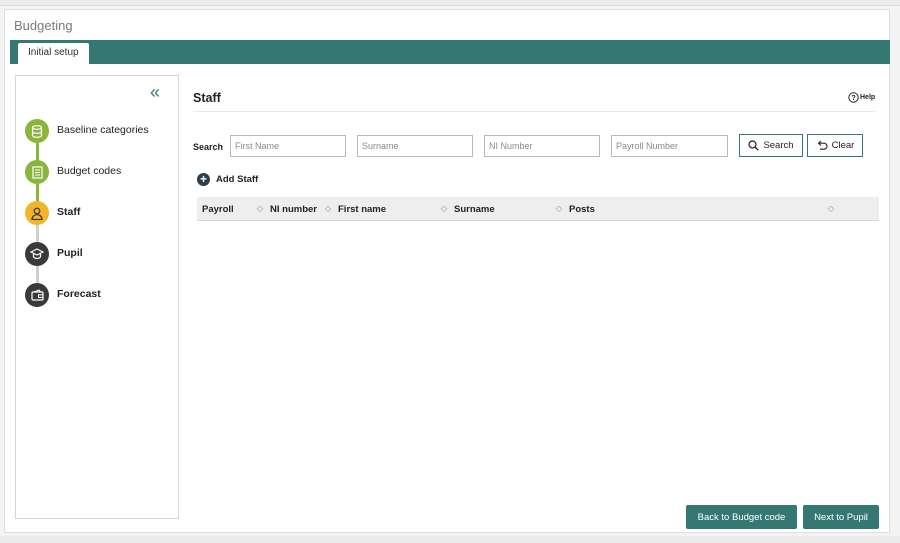 This screenshot has height=543, width=900. What do you see at coordinates (534, 111) in the screenshot?
I see `title-divider` at bounding box center [534, 111].